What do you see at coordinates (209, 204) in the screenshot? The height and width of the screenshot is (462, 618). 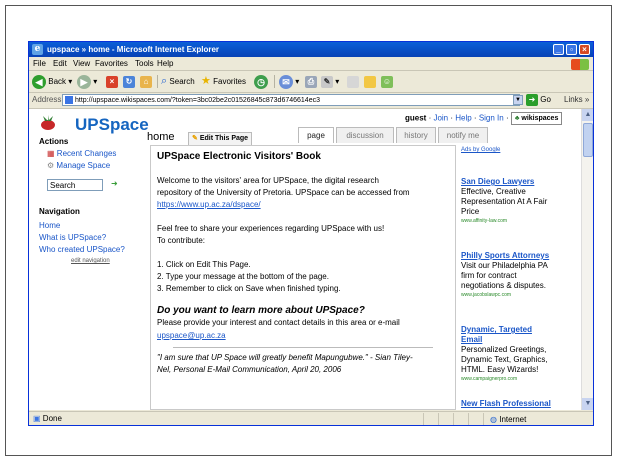 I see `dspace-link: https://www.up.ac.za/dspace/` at bounding box center [209, 204].